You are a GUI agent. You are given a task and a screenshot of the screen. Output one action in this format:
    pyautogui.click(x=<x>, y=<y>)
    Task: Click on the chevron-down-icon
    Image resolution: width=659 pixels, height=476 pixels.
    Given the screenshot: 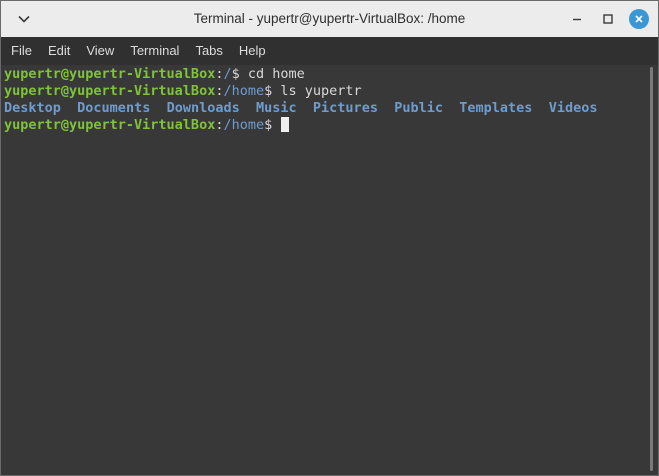 What is the action you would take?
    pyautogui.click(x=24, y=19)
    